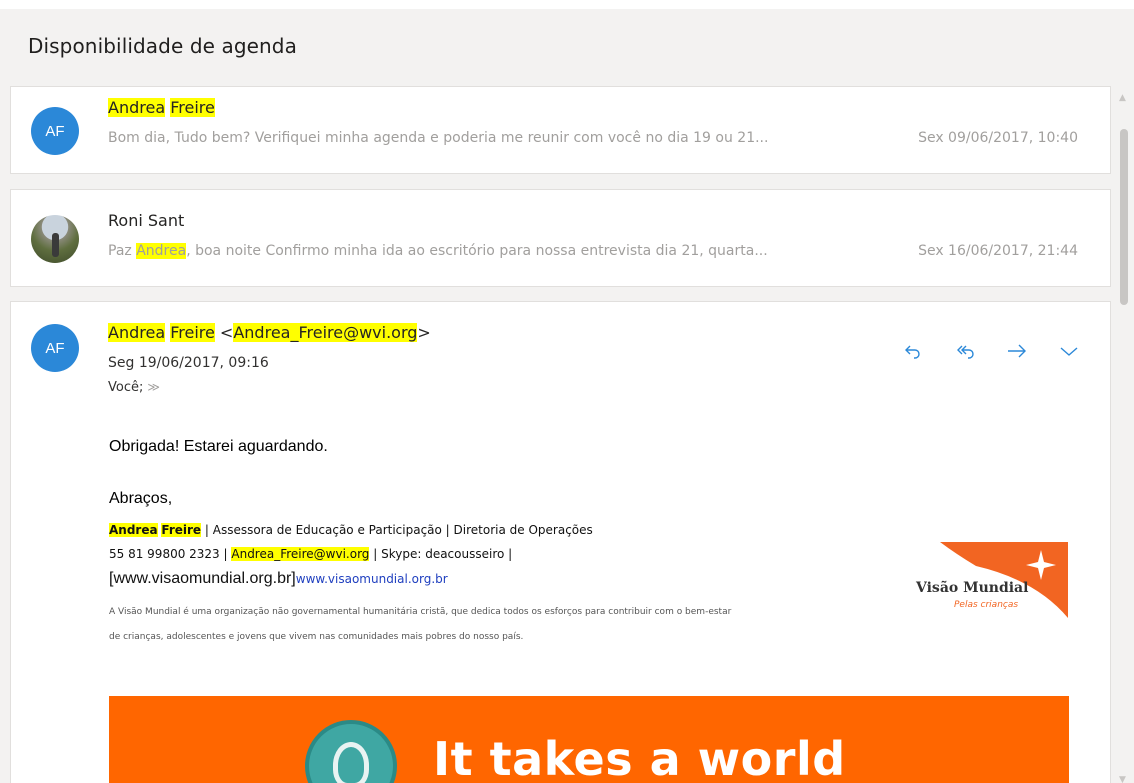  I want to click on body-line: Abraços,, so click(141, 498).